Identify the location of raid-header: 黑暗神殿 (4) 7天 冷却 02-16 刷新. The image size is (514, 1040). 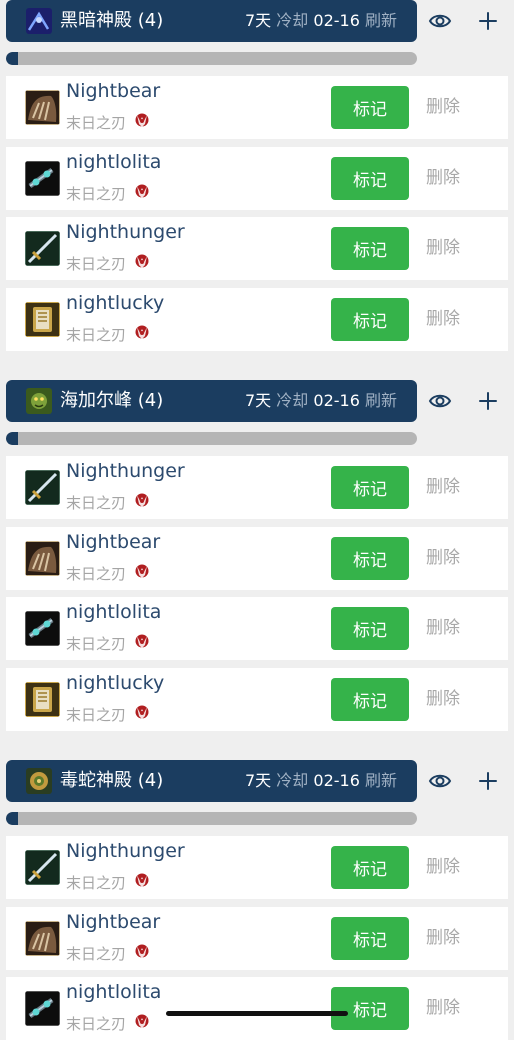
(211, 21).